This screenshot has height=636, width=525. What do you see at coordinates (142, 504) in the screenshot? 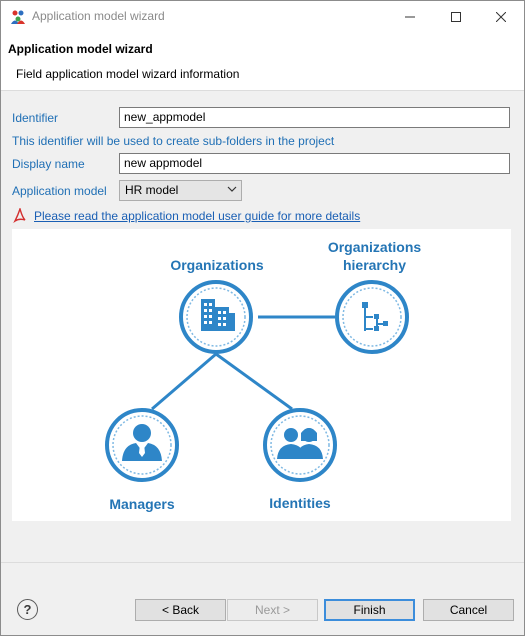
I see `managers-label: Managers` at bounding box center [142, 504].